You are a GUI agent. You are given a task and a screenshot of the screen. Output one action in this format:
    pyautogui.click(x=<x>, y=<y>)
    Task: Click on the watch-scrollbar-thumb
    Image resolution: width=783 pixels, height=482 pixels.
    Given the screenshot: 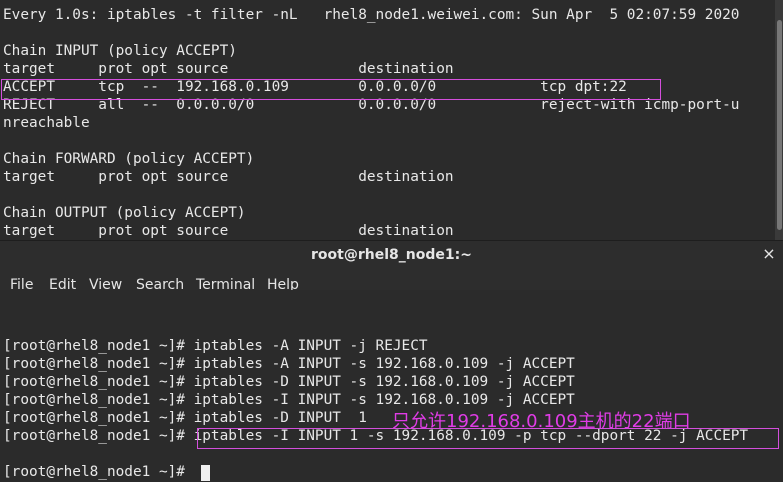 What is the action you would take?
    pyautogui.click(x=779, y=125)
    